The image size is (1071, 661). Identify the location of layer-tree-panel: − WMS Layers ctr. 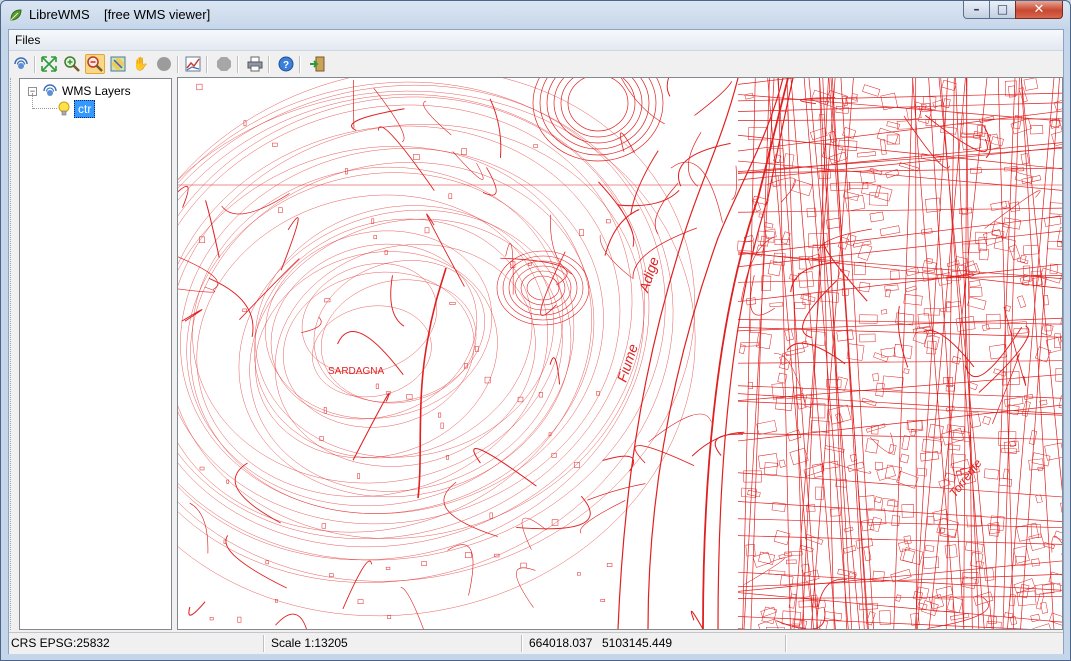
(95, 354).